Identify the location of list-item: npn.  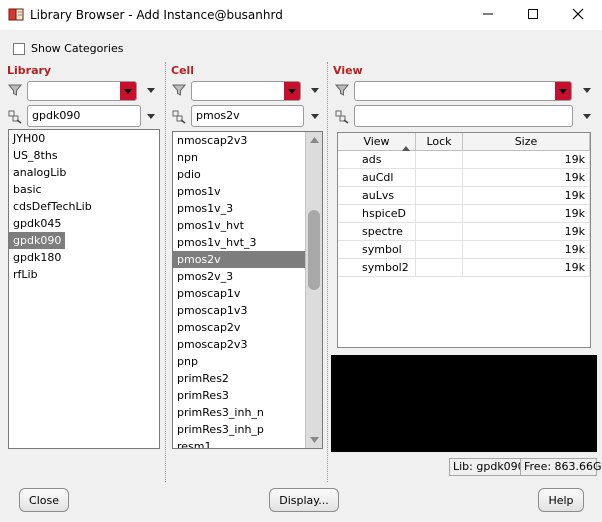
(247, 157).